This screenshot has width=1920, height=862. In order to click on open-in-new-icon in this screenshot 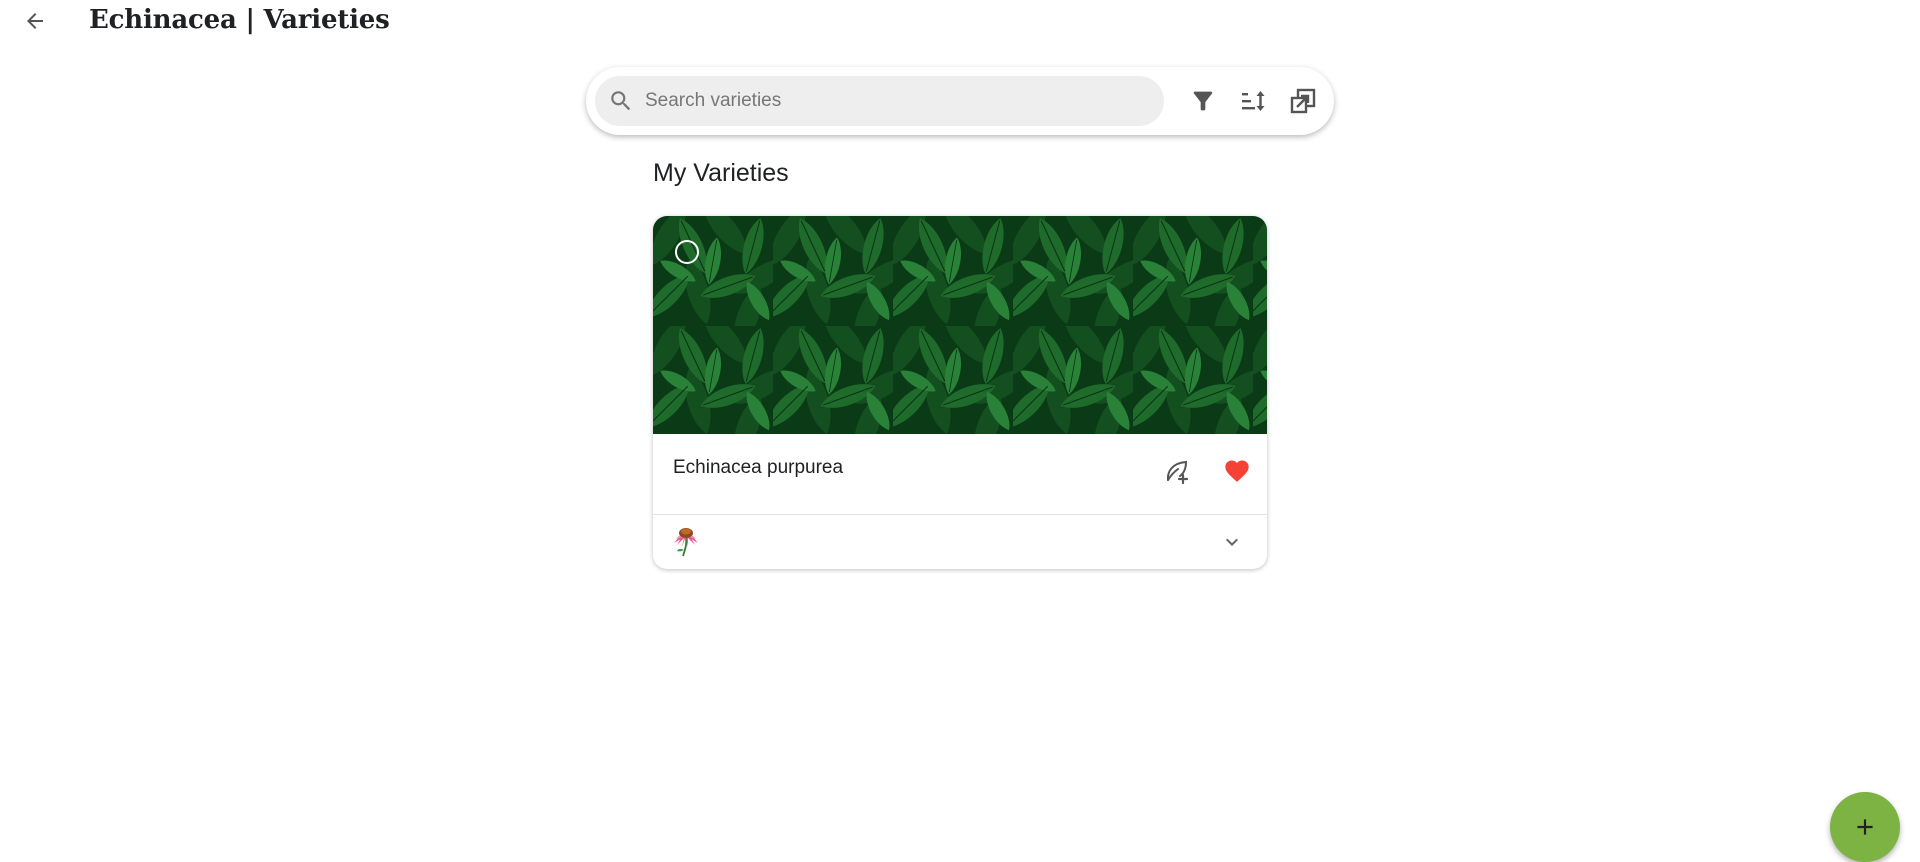, I will do `click(1303, 101)`.